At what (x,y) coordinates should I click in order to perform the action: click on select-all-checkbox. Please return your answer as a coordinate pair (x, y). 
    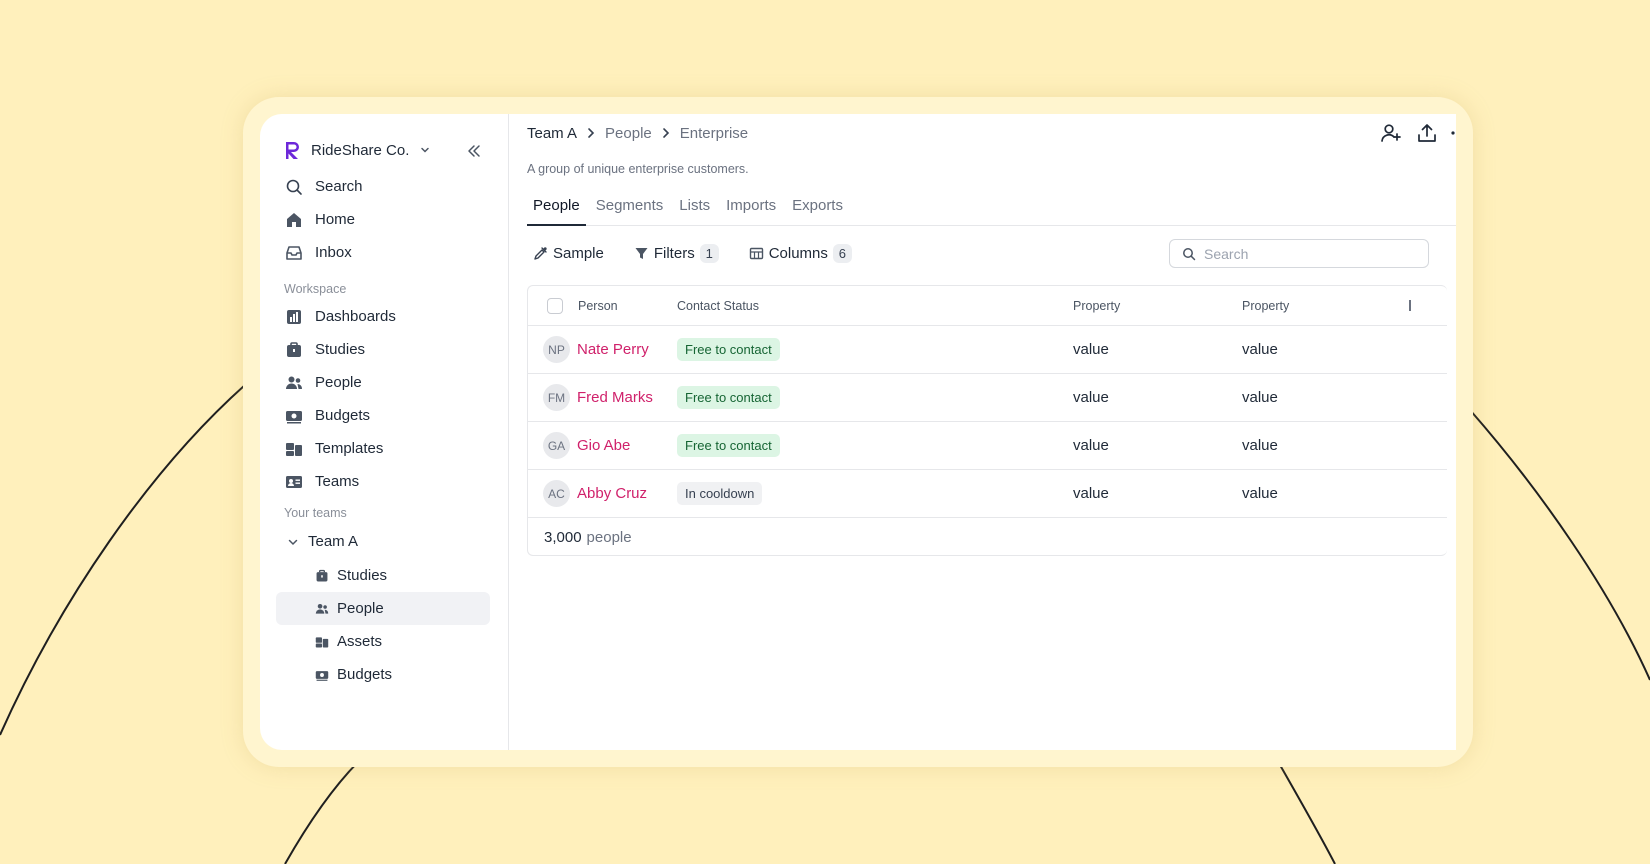
    Looking at the image, I should click on (555, 305).